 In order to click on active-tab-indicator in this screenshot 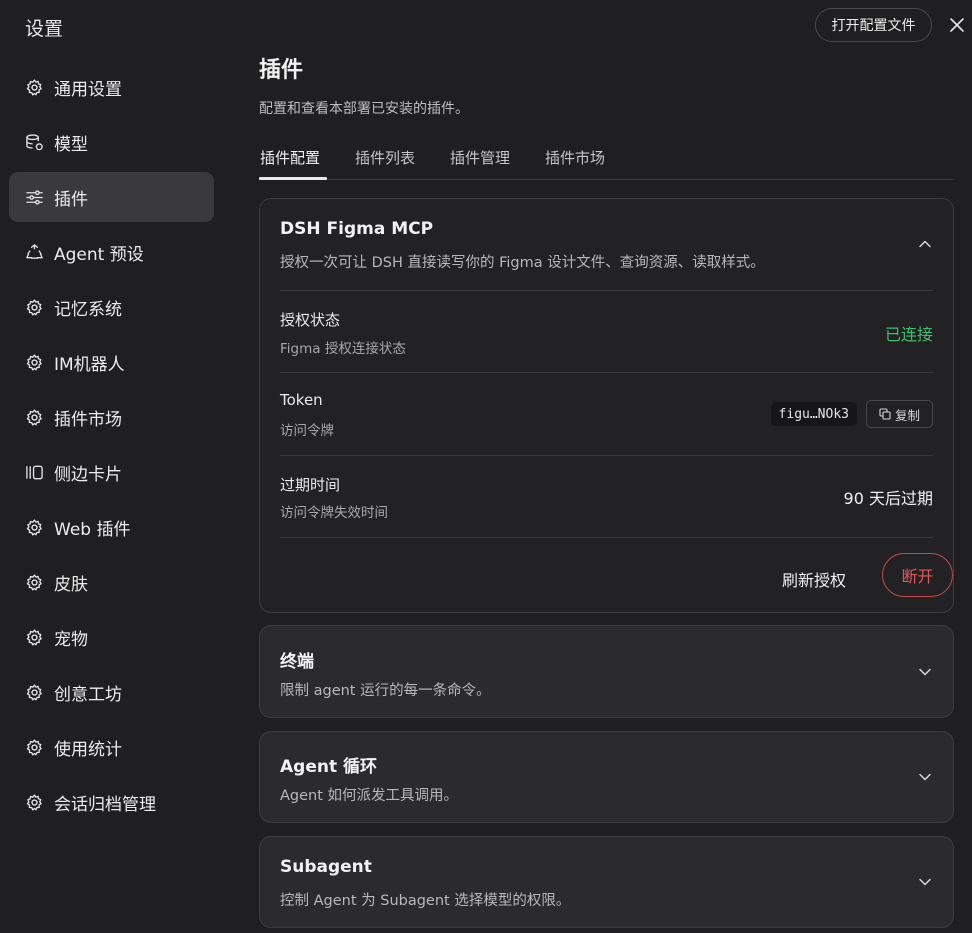, I will do `click(293, 178)`.